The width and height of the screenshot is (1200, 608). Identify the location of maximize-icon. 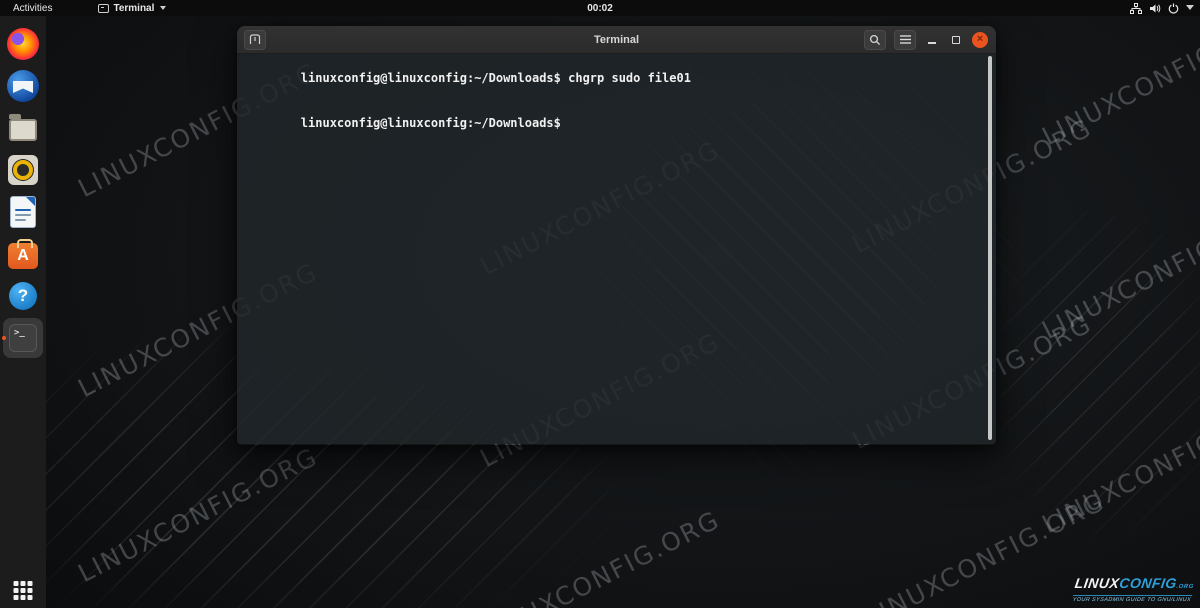
(956, 39).